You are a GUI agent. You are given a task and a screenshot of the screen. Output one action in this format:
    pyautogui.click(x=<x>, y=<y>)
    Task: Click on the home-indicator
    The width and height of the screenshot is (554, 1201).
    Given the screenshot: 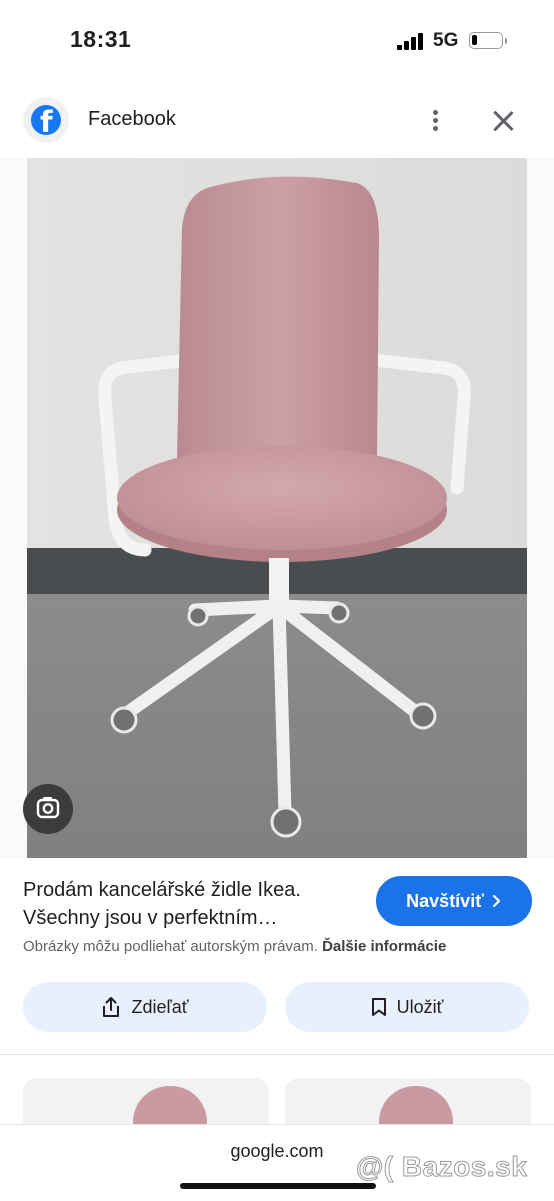 What is the action you would take?
    pyautogui.click(x=278, y=1186)
    